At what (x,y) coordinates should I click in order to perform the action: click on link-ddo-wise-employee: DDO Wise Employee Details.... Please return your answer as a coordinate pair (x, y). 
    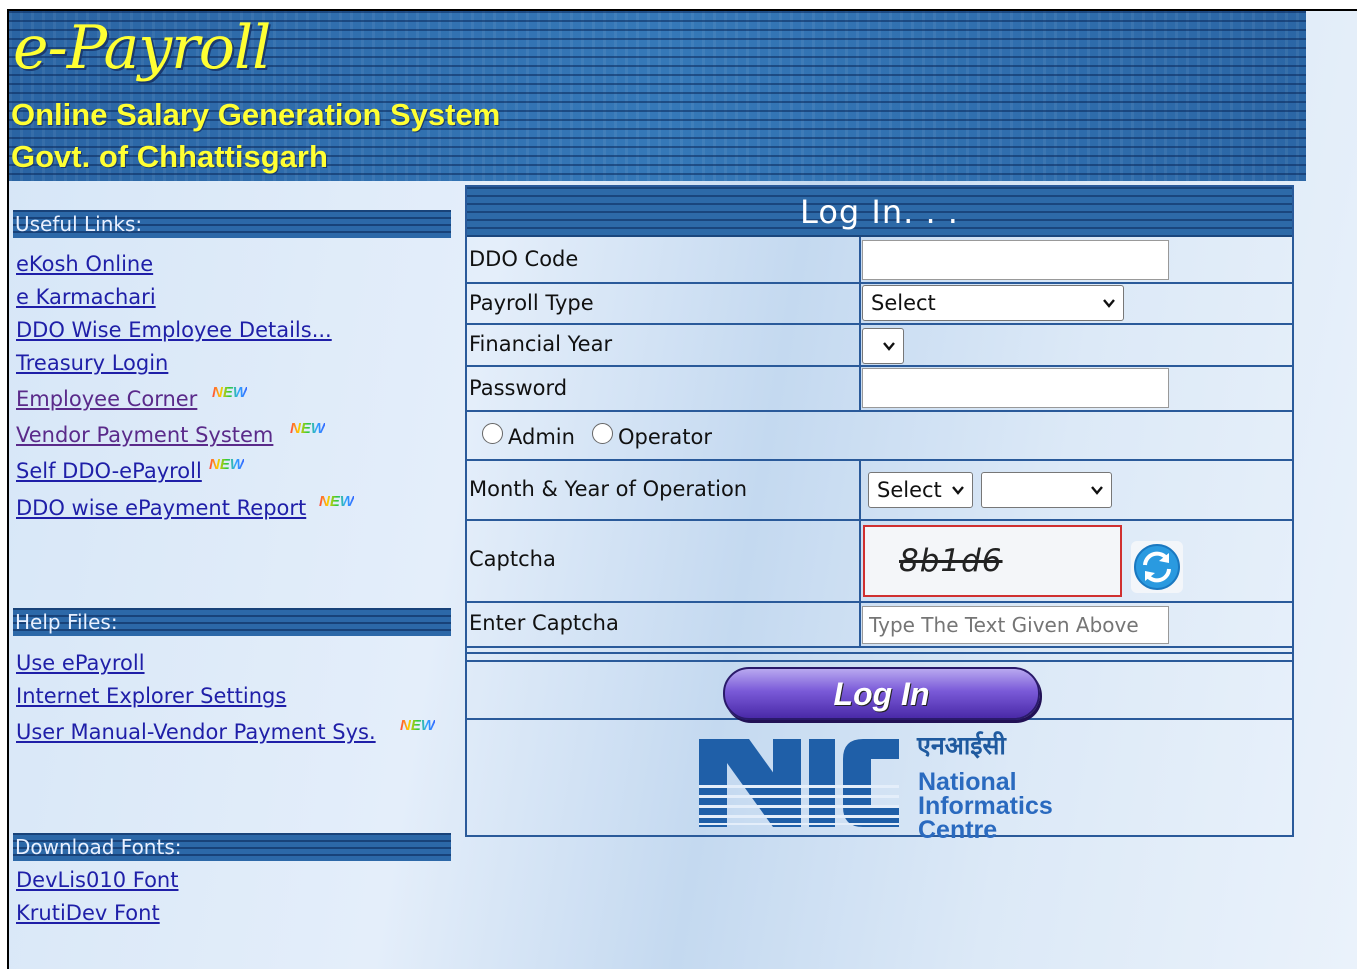
    Looking at the image, I should click on (174, 330).